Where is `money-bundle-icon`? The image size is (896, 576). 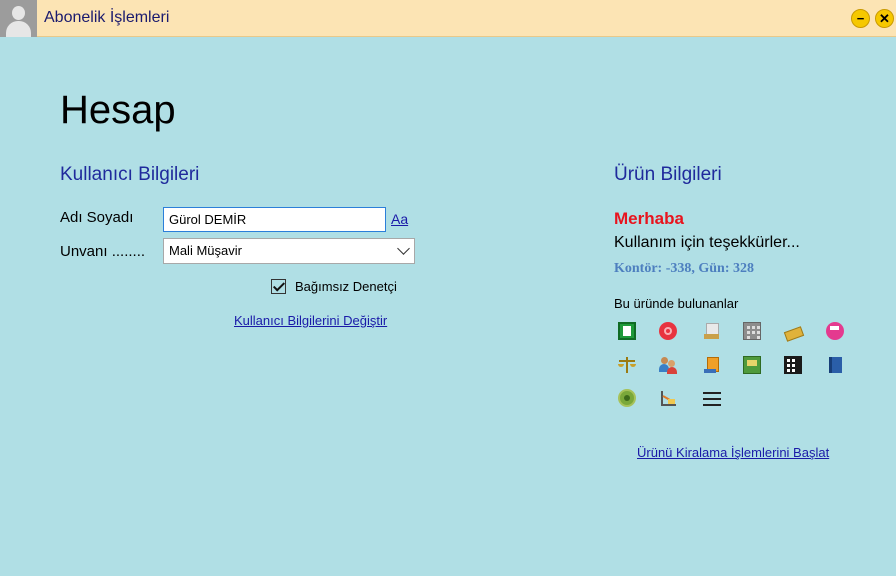 money-bundle-icon is located at coordinates (794, 333).